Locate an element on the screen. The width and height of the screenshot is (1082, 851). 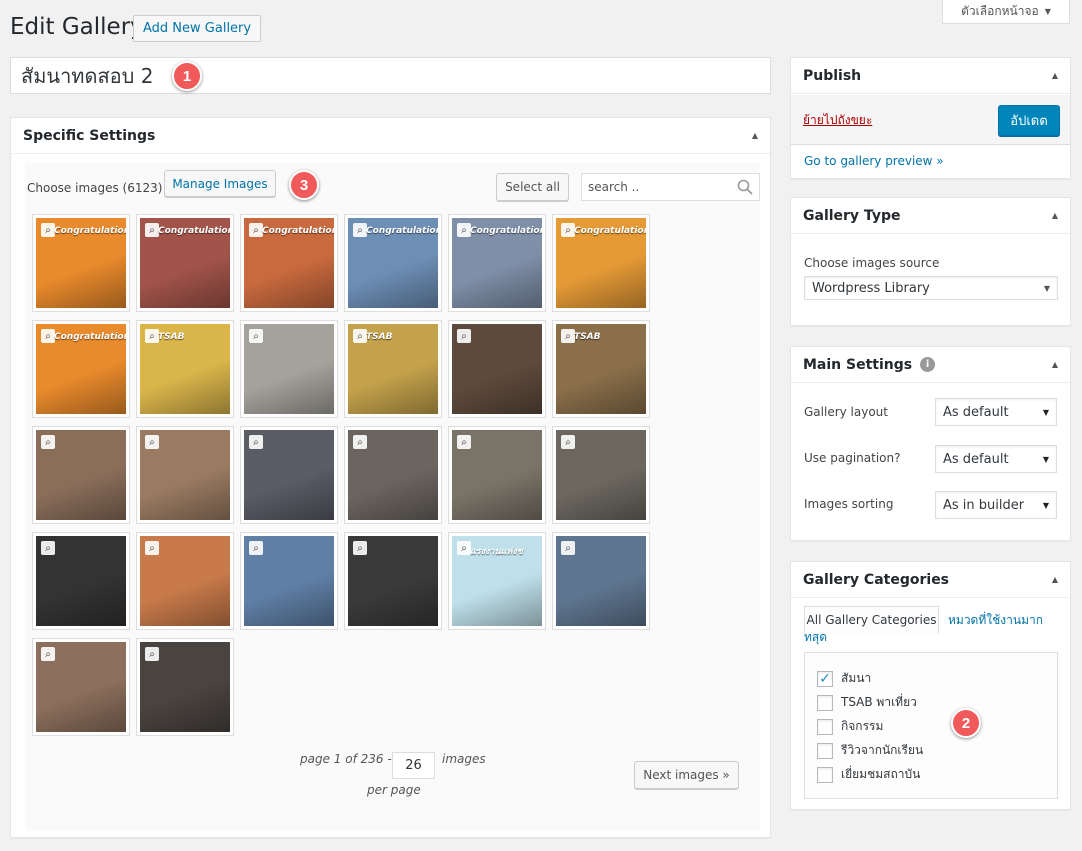
tab-all-categories: All Gallery Categories is located at coordinates (871, 620).